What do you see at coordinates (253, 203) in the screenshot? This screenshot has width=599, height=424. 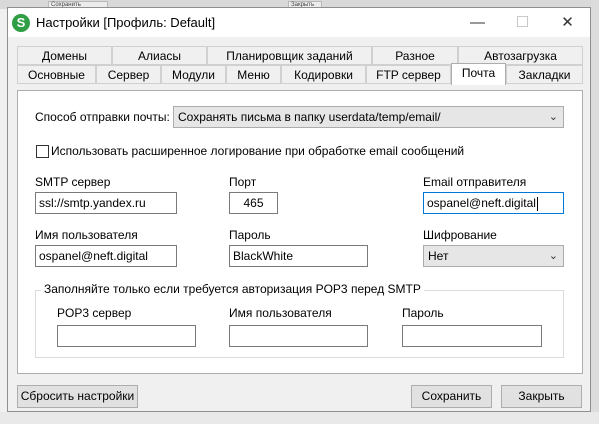 I see `port-input: 465` at bounding box center [253, 203].